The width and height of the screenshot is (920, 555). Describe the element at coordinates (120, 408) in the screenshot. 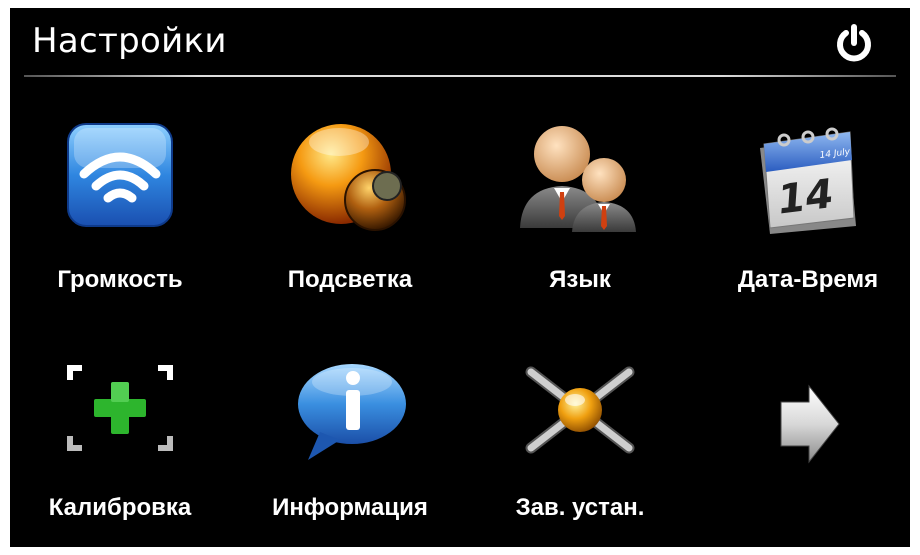

I see `calibration-crosshair-icon` at that location.